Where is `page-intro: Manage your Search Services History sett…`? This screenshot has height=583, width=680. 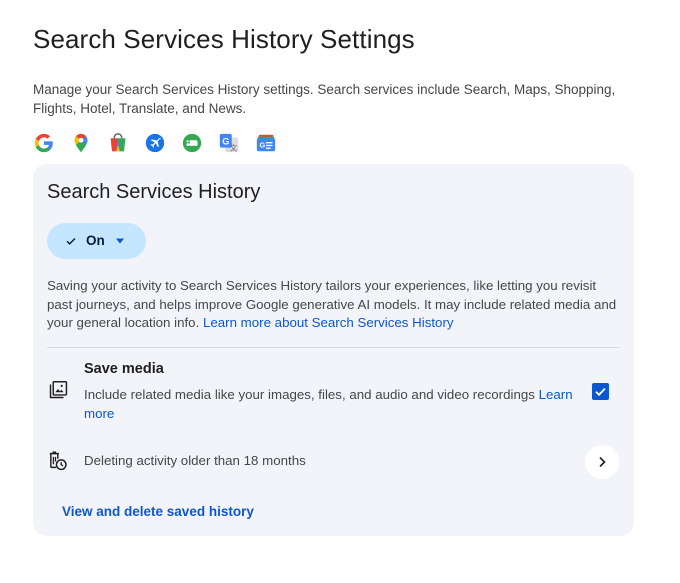 page-intro: Manage your Search Services History sett… is located at coordinates (324, 99).